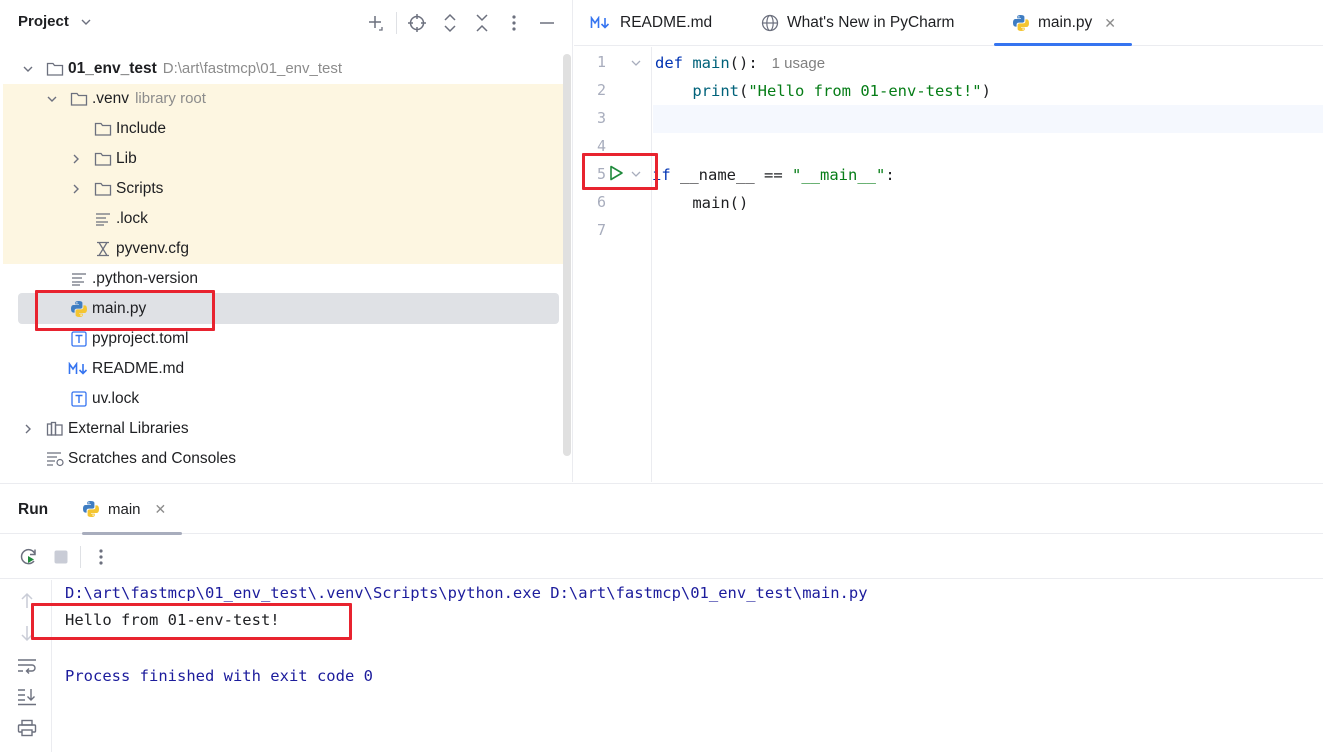 The height and width of the screenshot is (752, 1323). What do you see at coordinates (601, 146) in the screenshot?
I see `line-number: 4` at bounding box center [601, 146].